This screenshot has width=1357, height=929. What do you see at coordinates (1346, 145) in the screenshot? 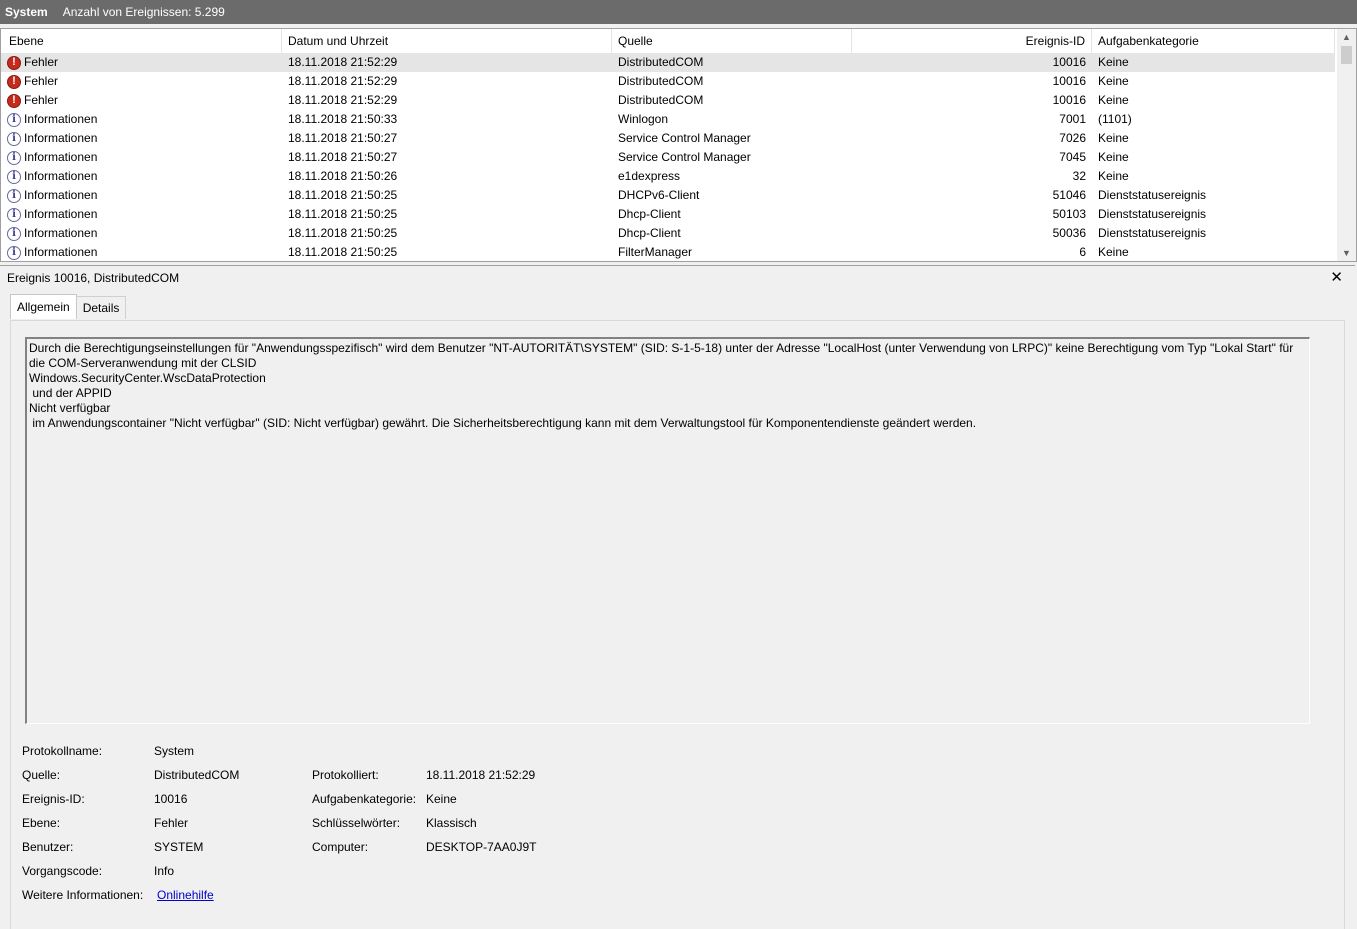
I see `event-list-scrollbar: ▲ ▼` at bounding box center [1346, 145].